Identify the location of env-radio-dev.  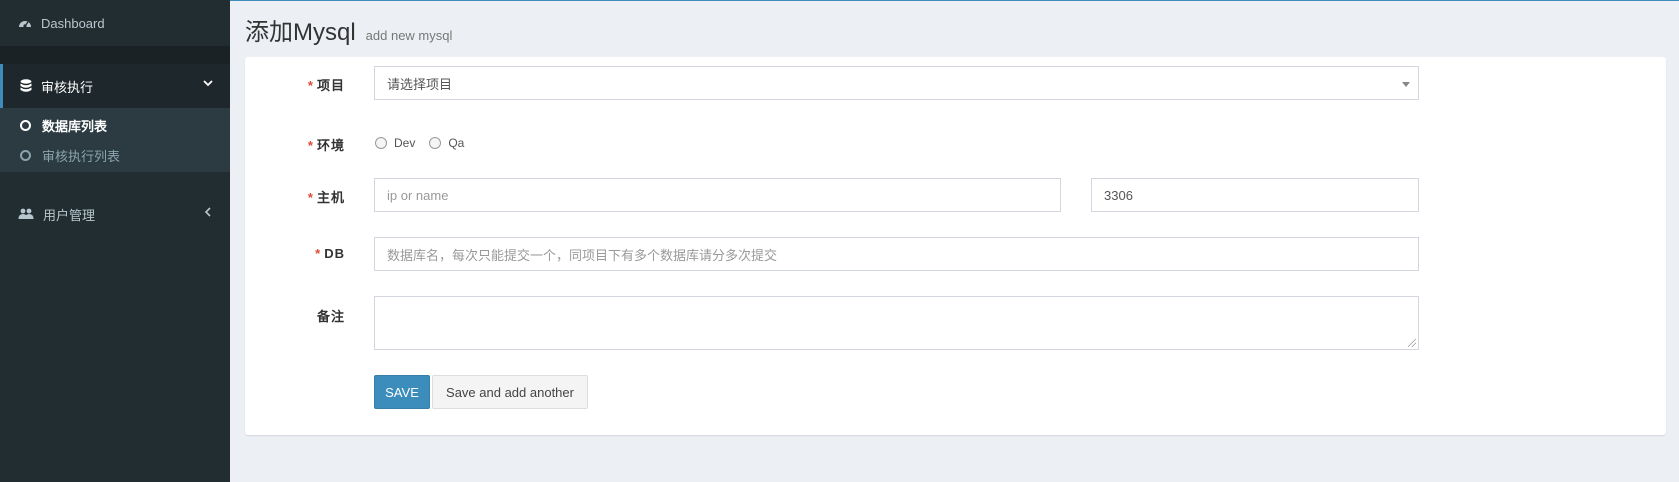
(381, 143).